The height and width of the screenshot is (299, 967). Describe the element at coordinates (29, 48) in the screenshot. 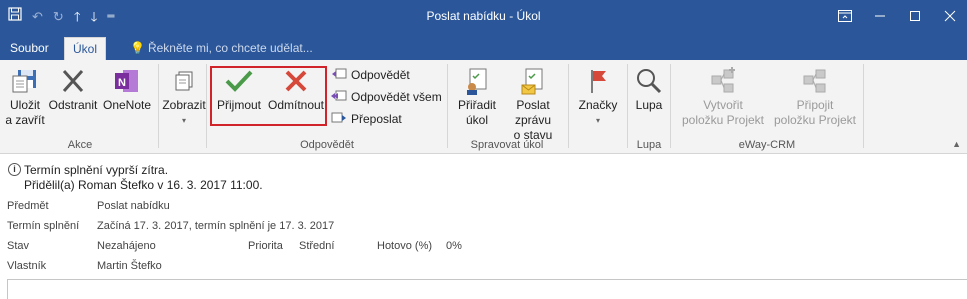

I see `tab-file: Soubor` at that location.